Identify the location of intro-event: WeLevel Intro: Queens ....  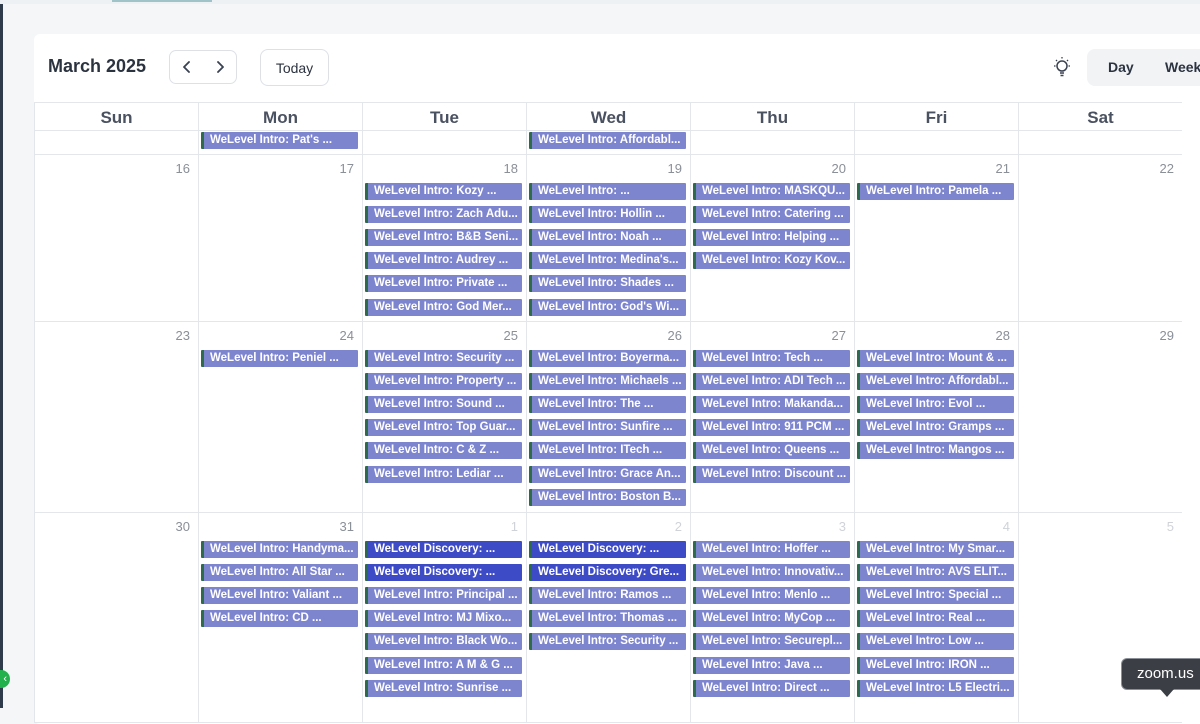
(771, 451).